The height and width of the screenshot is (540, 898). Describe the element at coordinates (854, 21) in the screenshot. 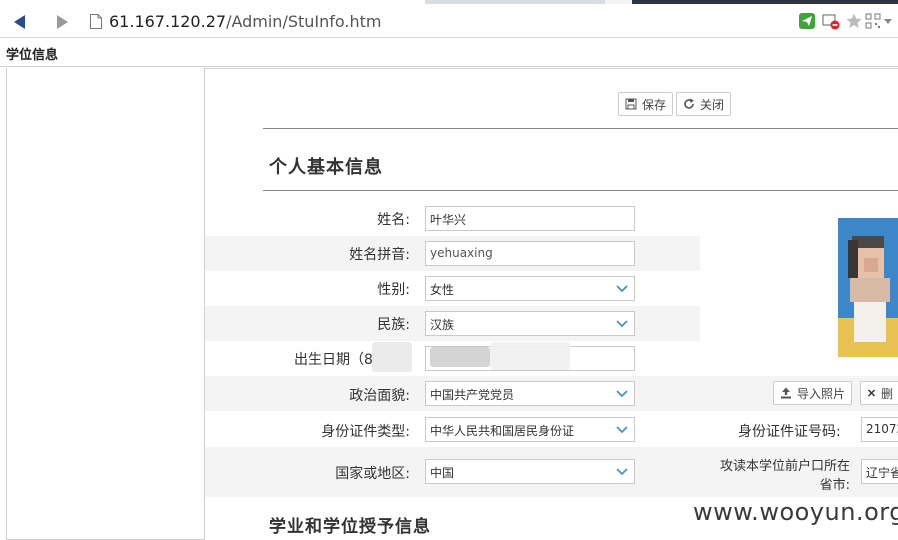

I see `star-icon` at that location.